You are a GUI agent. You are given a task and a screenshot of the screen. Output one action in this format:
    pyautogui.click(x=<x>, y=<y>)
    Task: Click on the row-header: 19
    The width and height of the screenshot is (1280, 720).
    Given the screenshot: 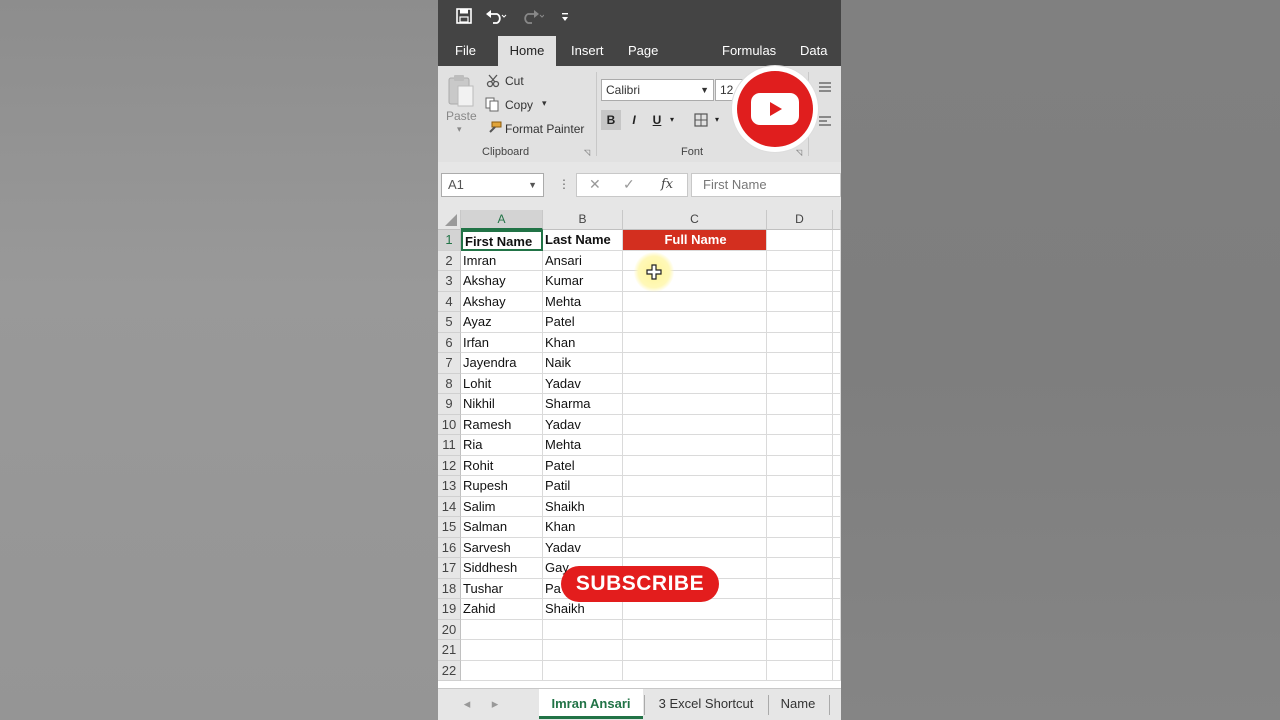 What is the action you would take?
    pyautogui.click(x=449, y=609)
    